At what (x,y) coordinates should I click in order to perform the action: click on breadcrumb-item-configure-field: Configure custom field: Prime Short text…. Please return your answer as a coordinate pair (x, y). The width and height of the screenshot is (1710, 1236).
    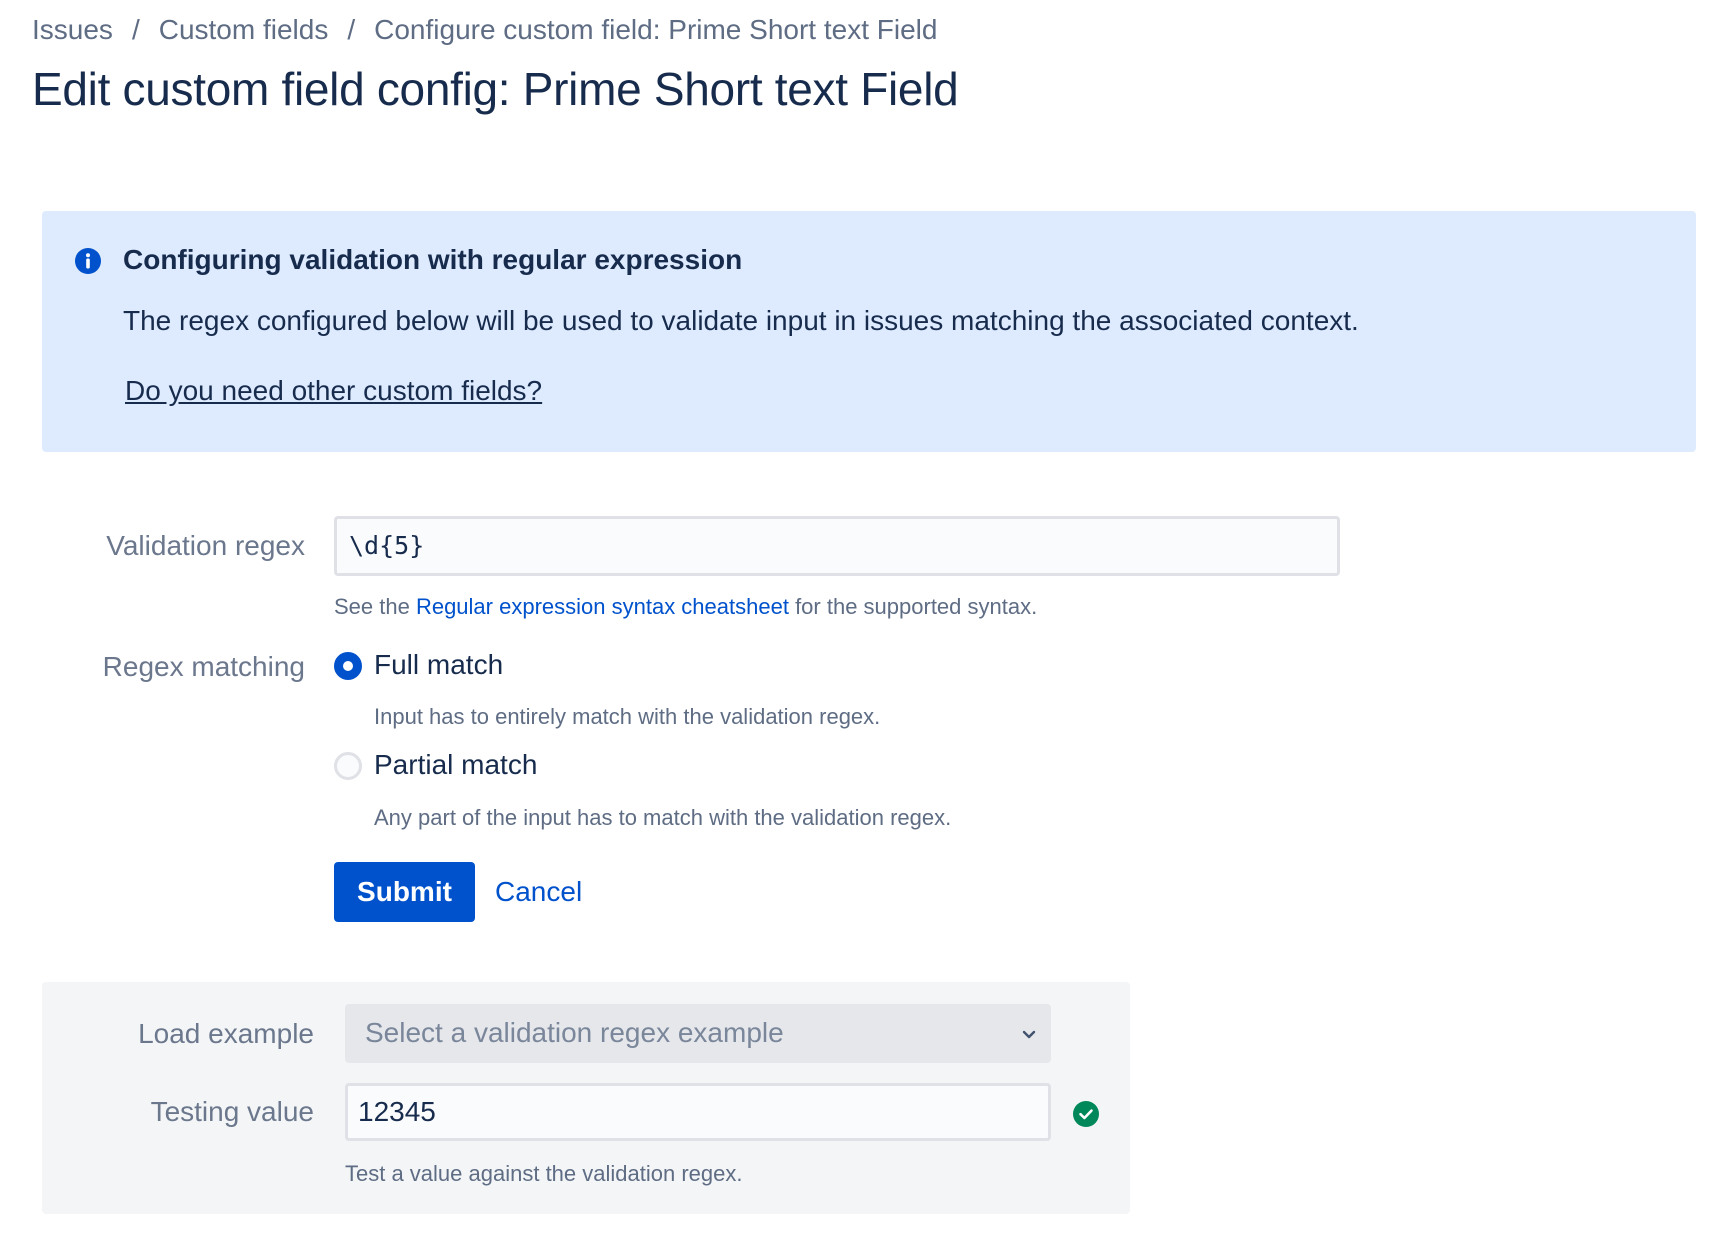
    Looking at the image, I should click on (655, 30).